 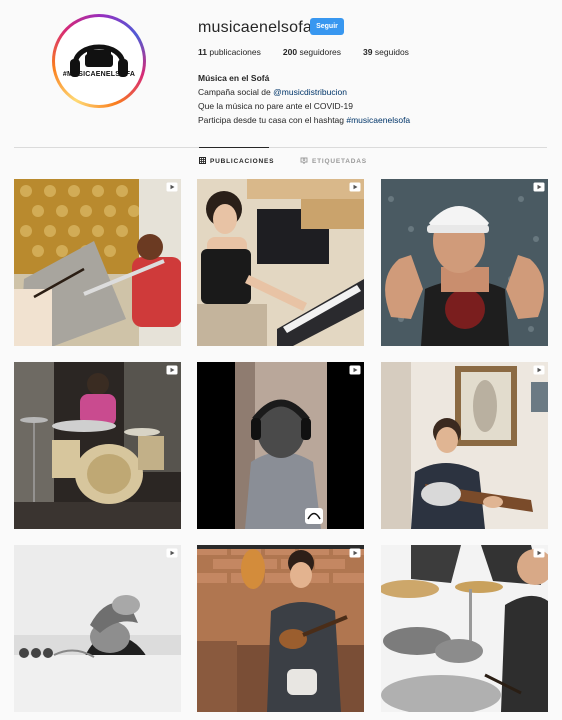 What do you see at coordinates (378, 120) in the screenshot?
I see `hashtag-link: #musicaenelsofa` at bounding box center [378, 120].